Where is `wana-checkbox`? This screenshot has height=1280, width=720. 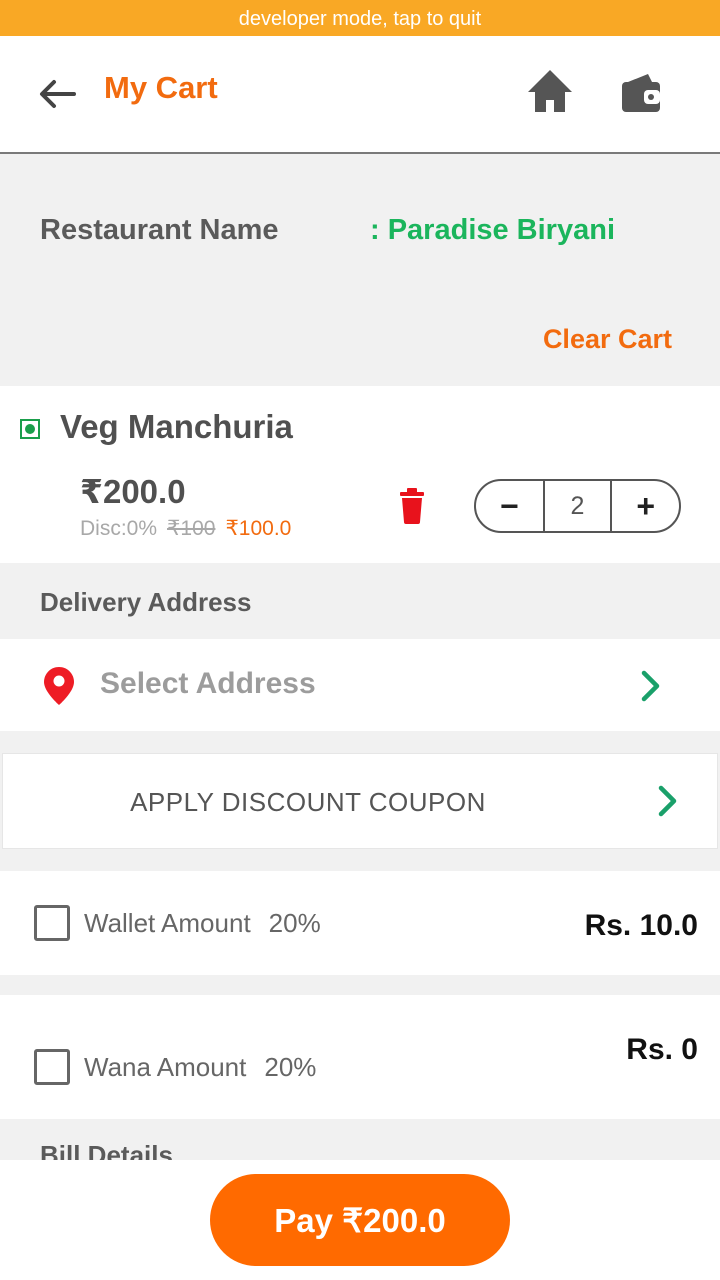 wana-checkbox is located at coordinates (52, 1067).